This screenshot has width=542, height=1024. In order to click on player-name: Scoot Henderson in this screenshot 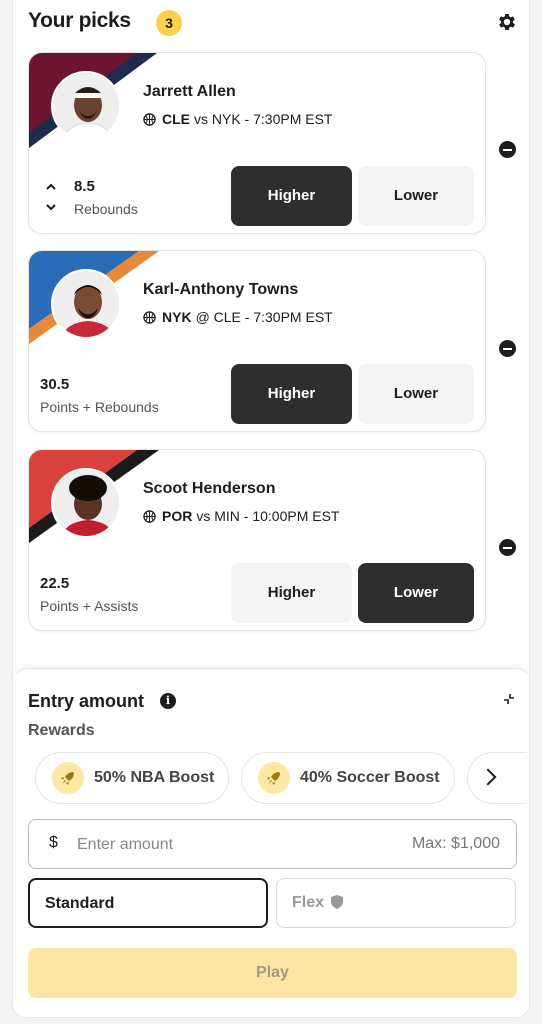, I will do `click(209, 488)`.